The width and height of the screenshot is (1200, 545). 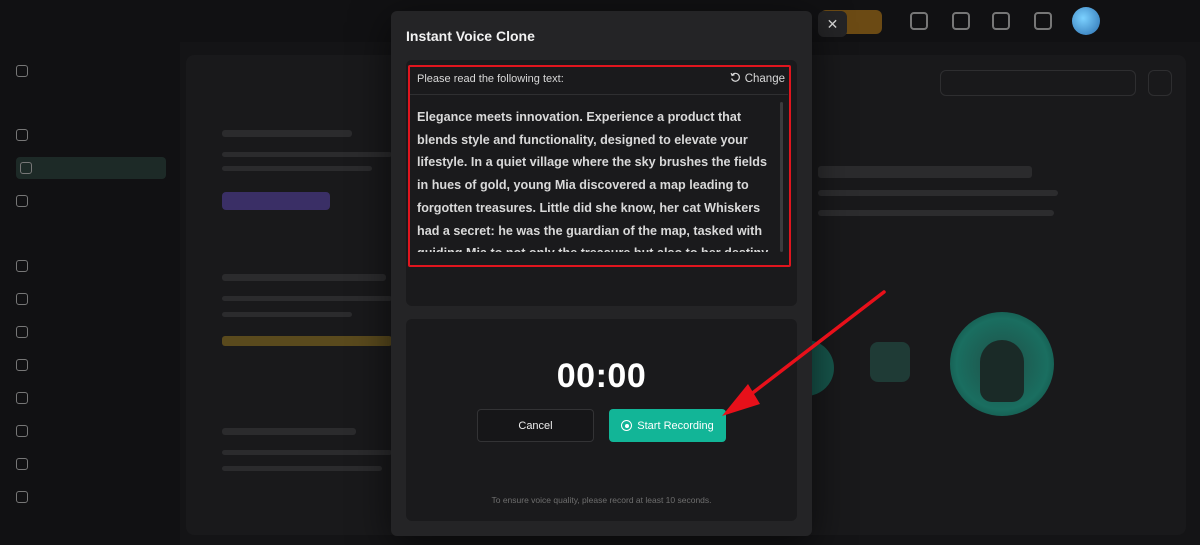 What do you see at coordinates (599, 166) in the screenshot?
I see `highlight-box` at bounding box center [599, 166].